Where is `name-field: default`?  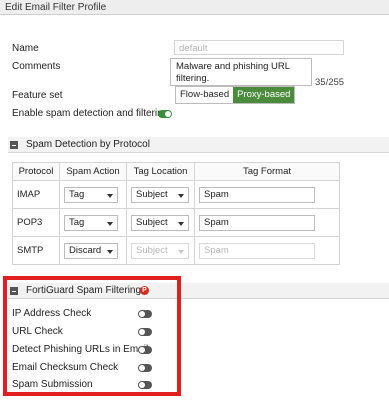
name-field: default is located at coordinates (259, 47).